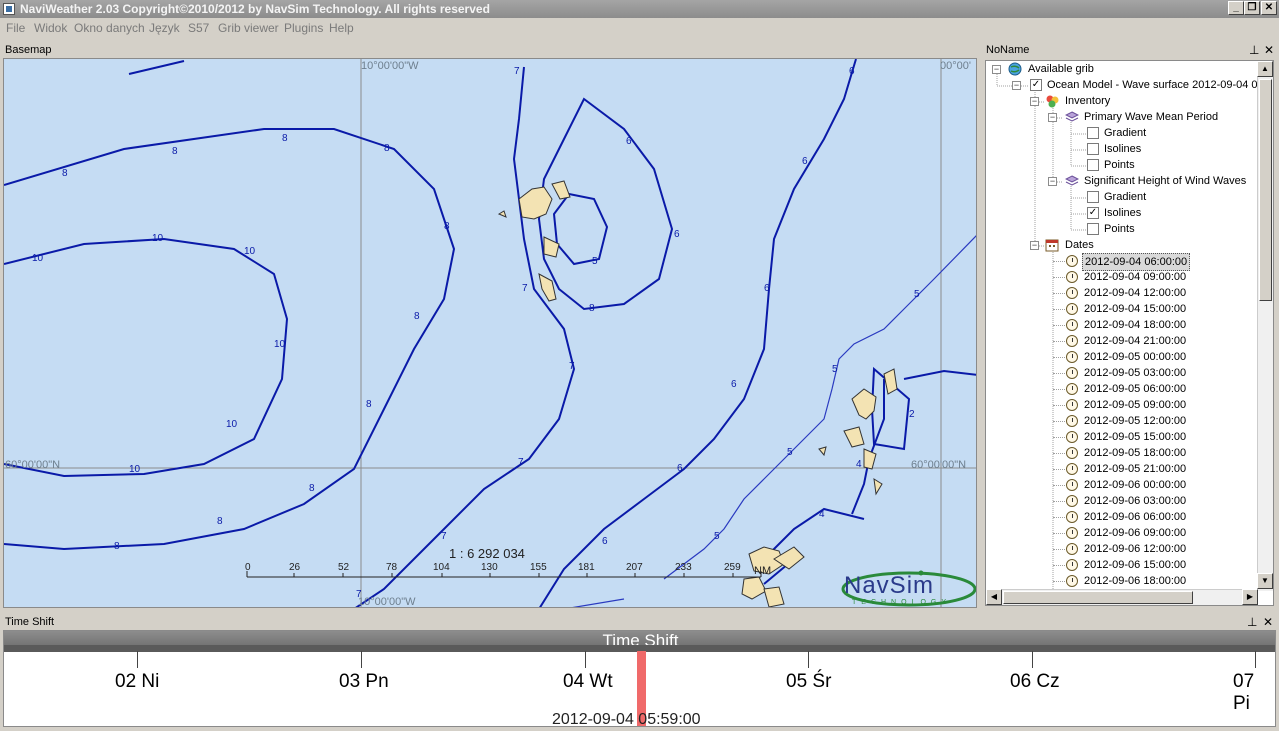 The image size is (1279, 731). I want to click on navsim-logo-sub: TECHNOLOGY, so click(902, 602).